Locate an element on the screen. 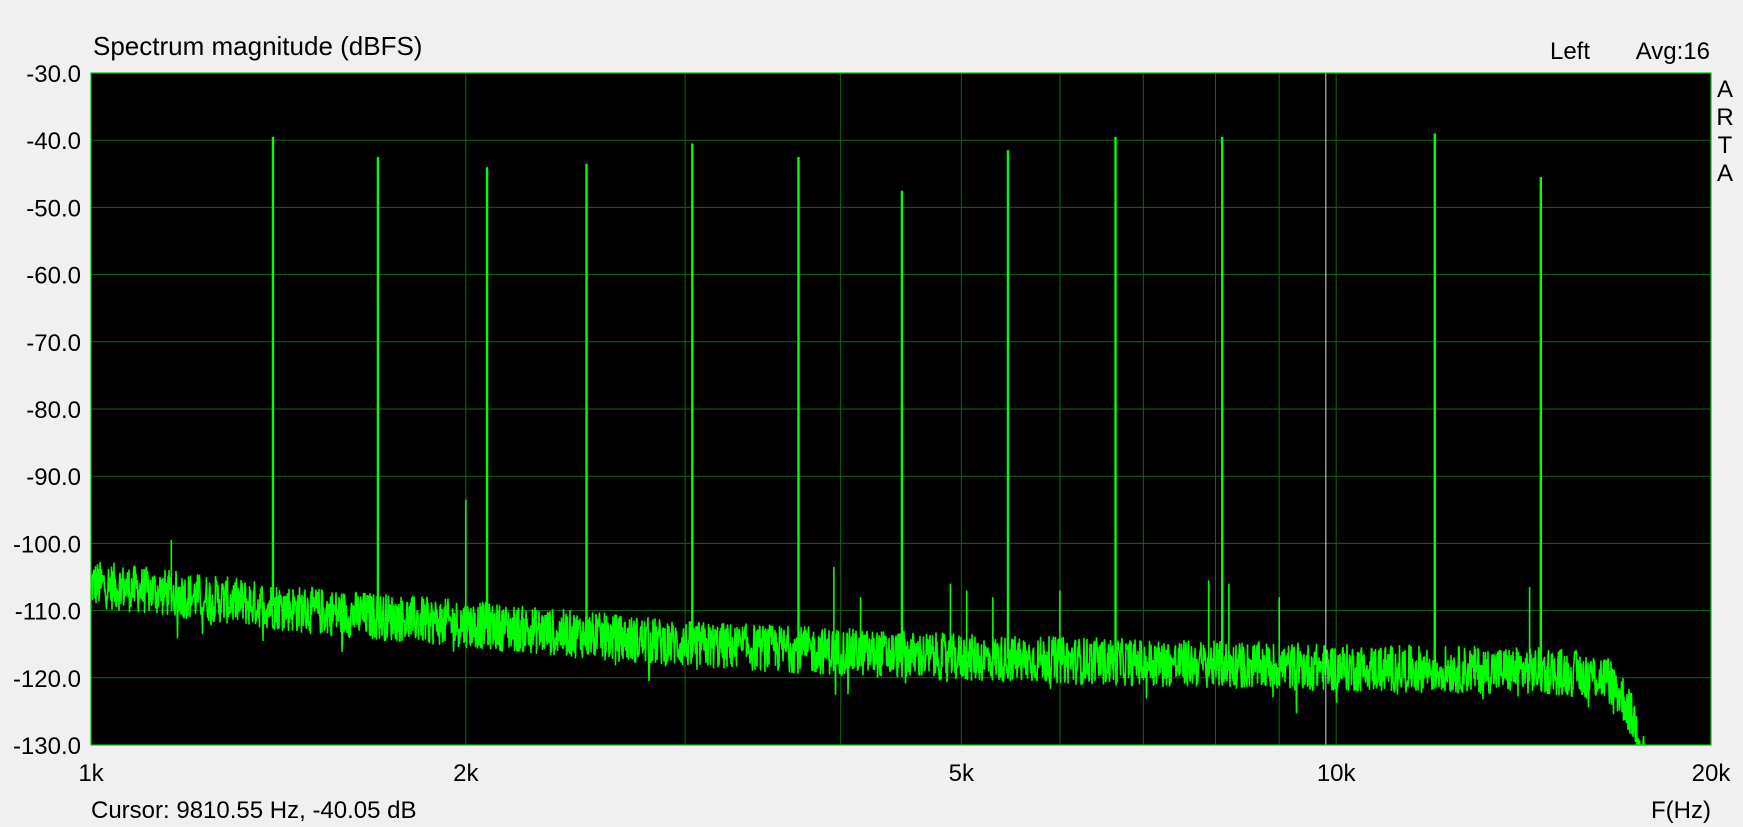  y-tick-label: -30.0 is located at coordinates (53, 74).